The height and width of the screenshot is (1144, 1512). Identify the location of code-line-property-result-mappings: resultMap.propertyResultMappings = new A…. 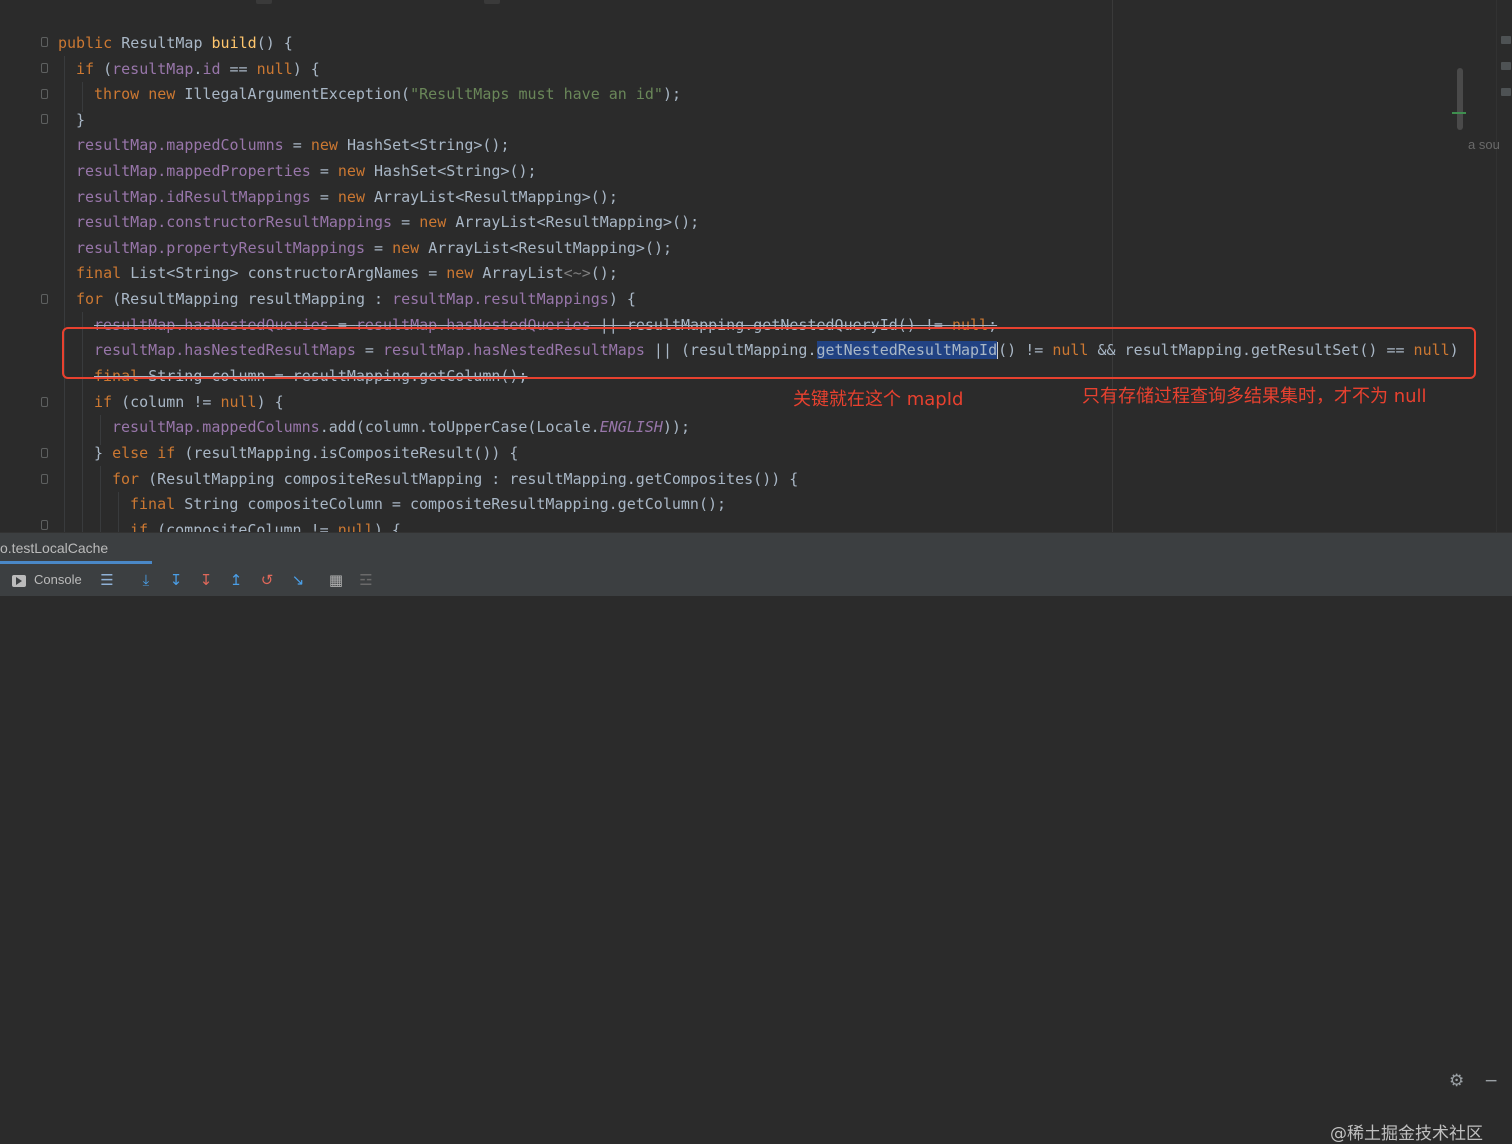
(374, 248).